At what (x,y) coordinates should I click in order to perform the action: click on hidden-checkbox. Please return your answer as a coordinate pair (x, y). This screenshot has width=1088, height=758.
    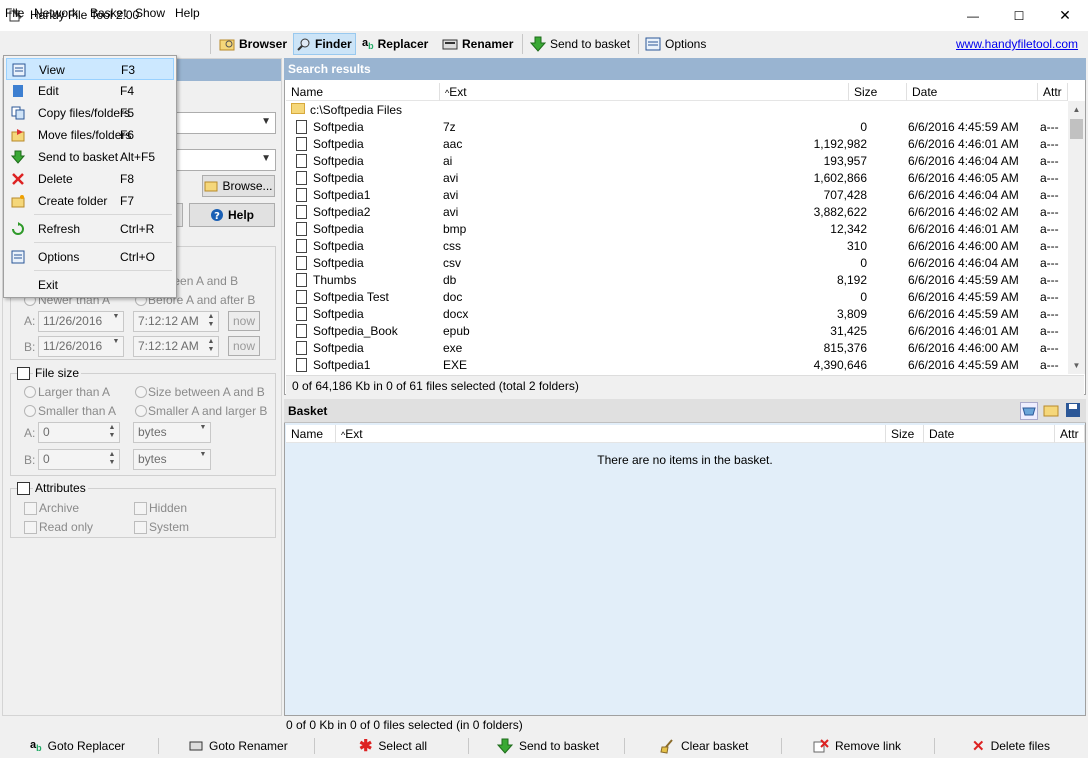
    Looking at the image, I should click on (140, 508).